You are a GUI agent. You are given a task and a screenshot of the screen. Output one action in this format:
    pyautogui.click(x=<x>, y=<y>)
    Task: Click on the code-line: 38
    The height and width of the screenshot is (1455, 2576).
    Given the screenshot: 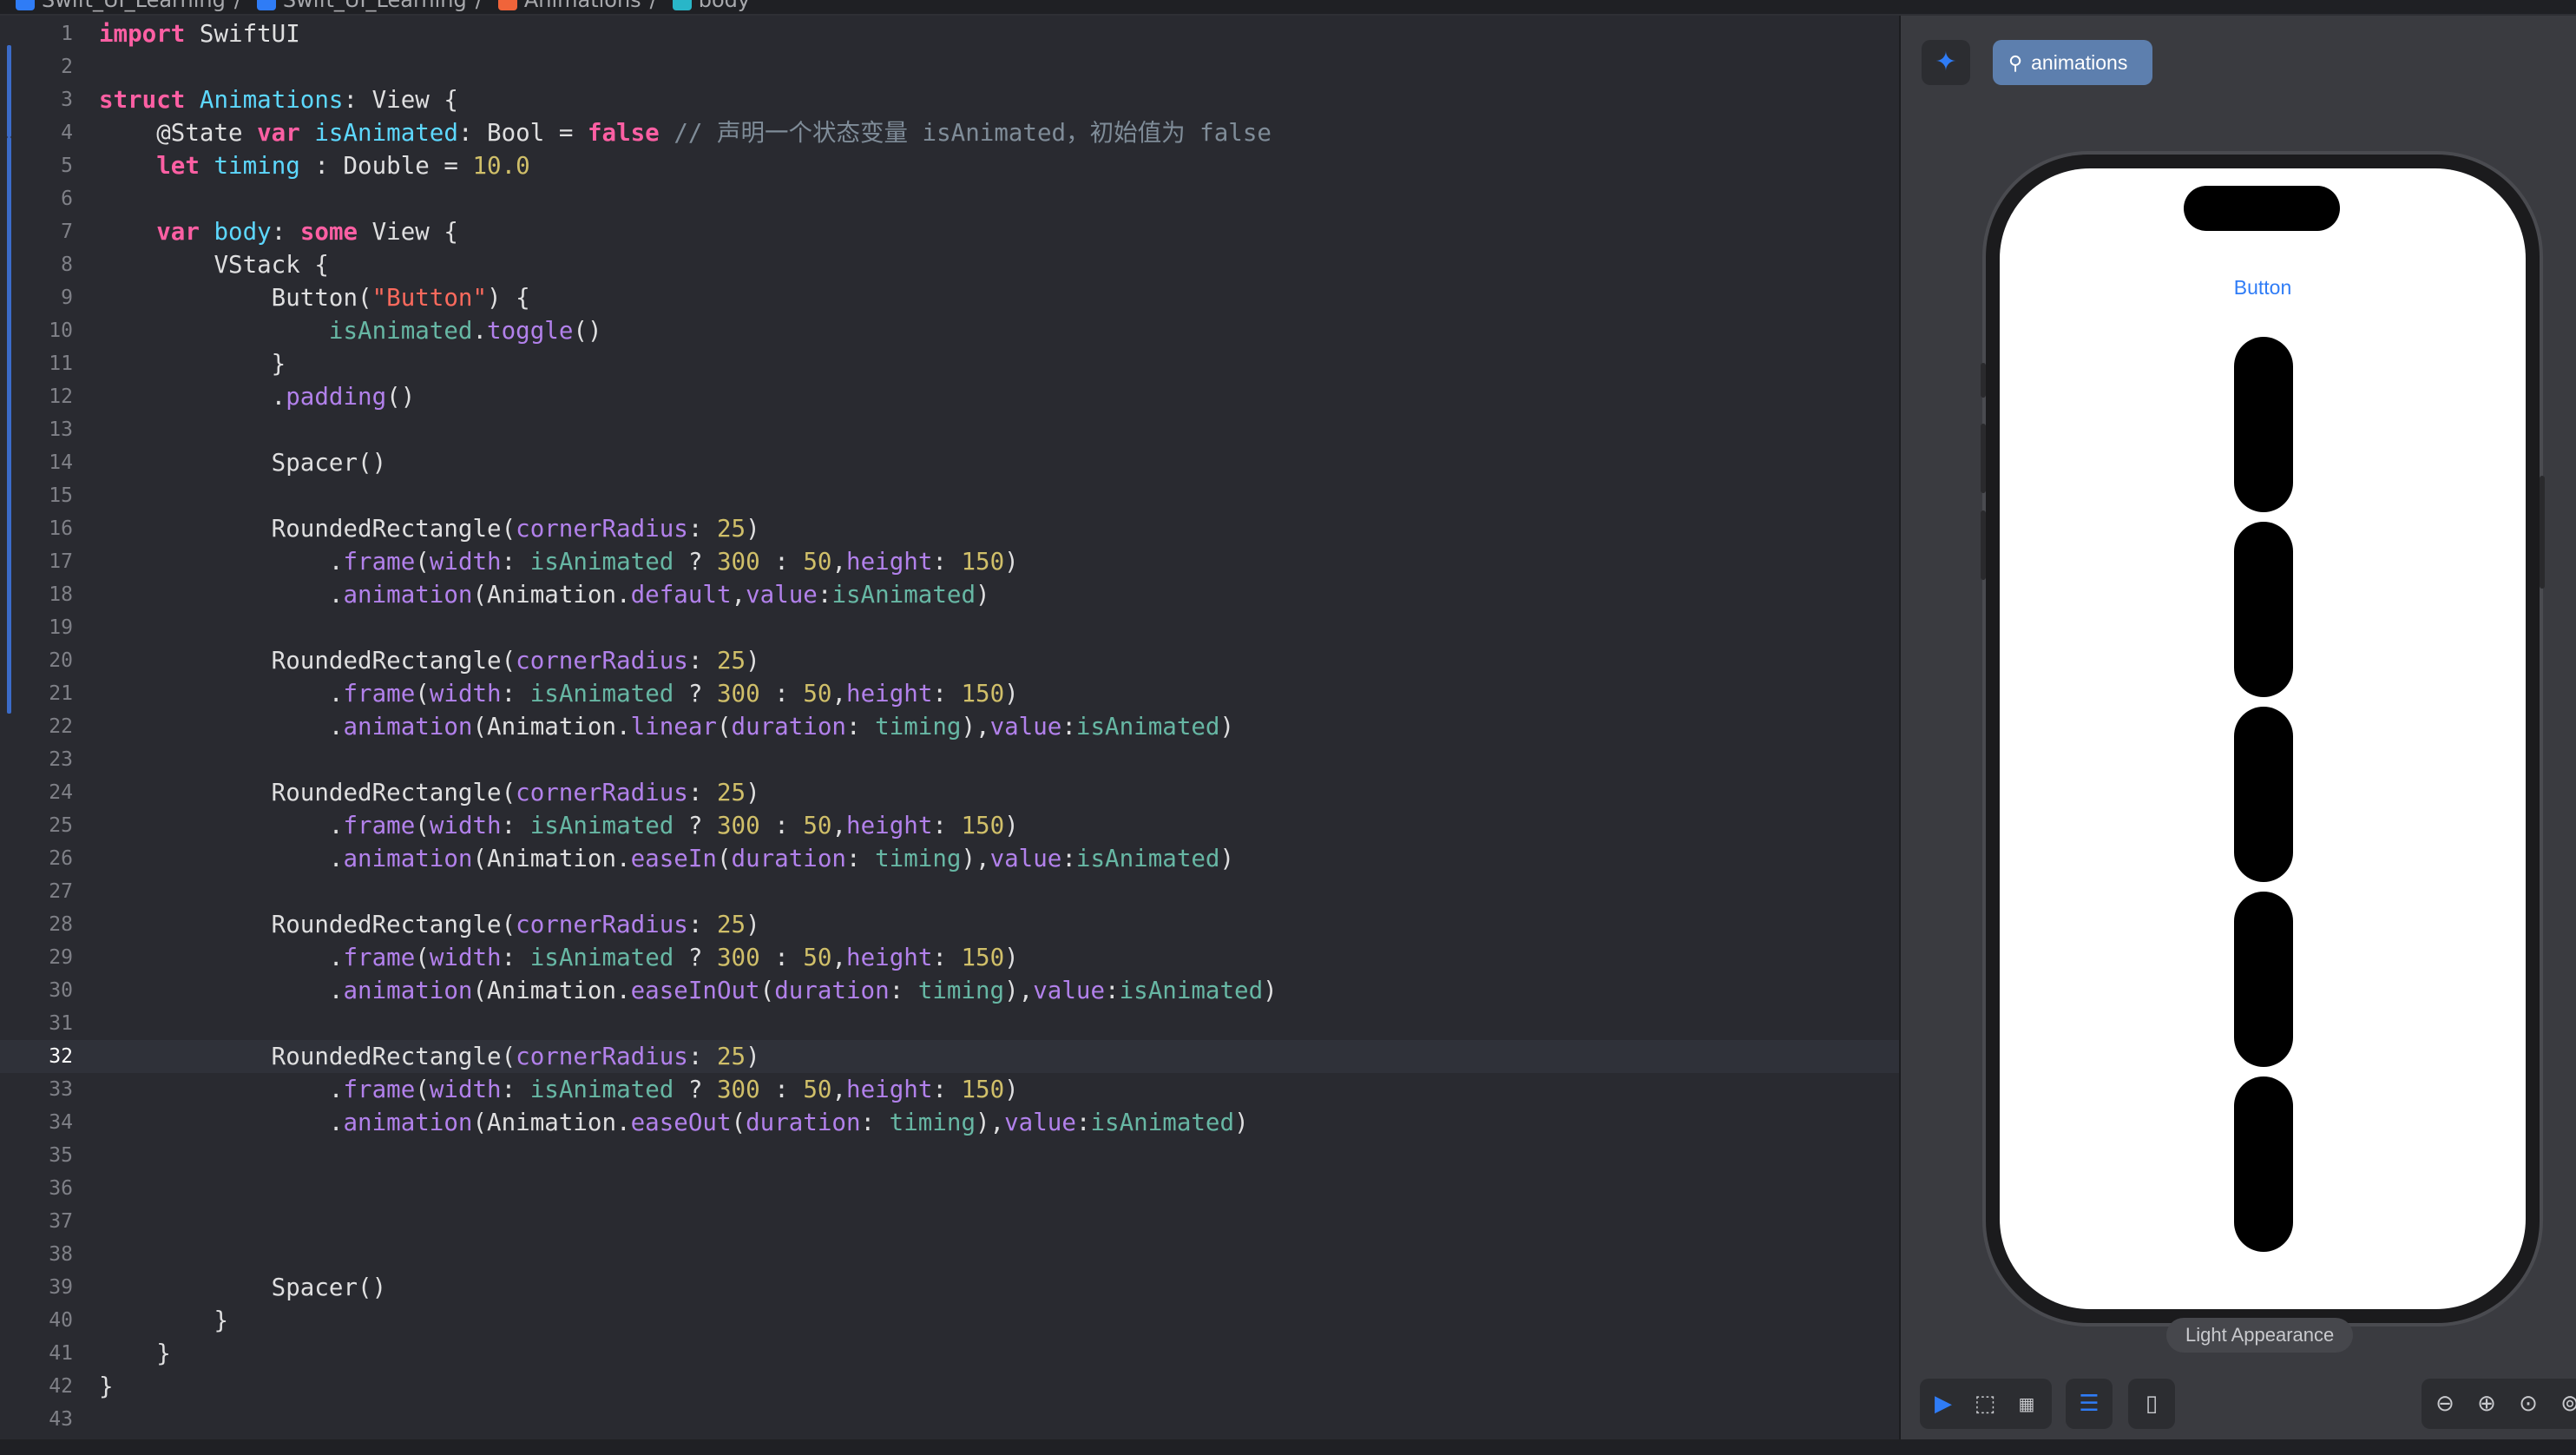 What is the action you would take?
    pyautogui.click(x=949, y=1254)
    